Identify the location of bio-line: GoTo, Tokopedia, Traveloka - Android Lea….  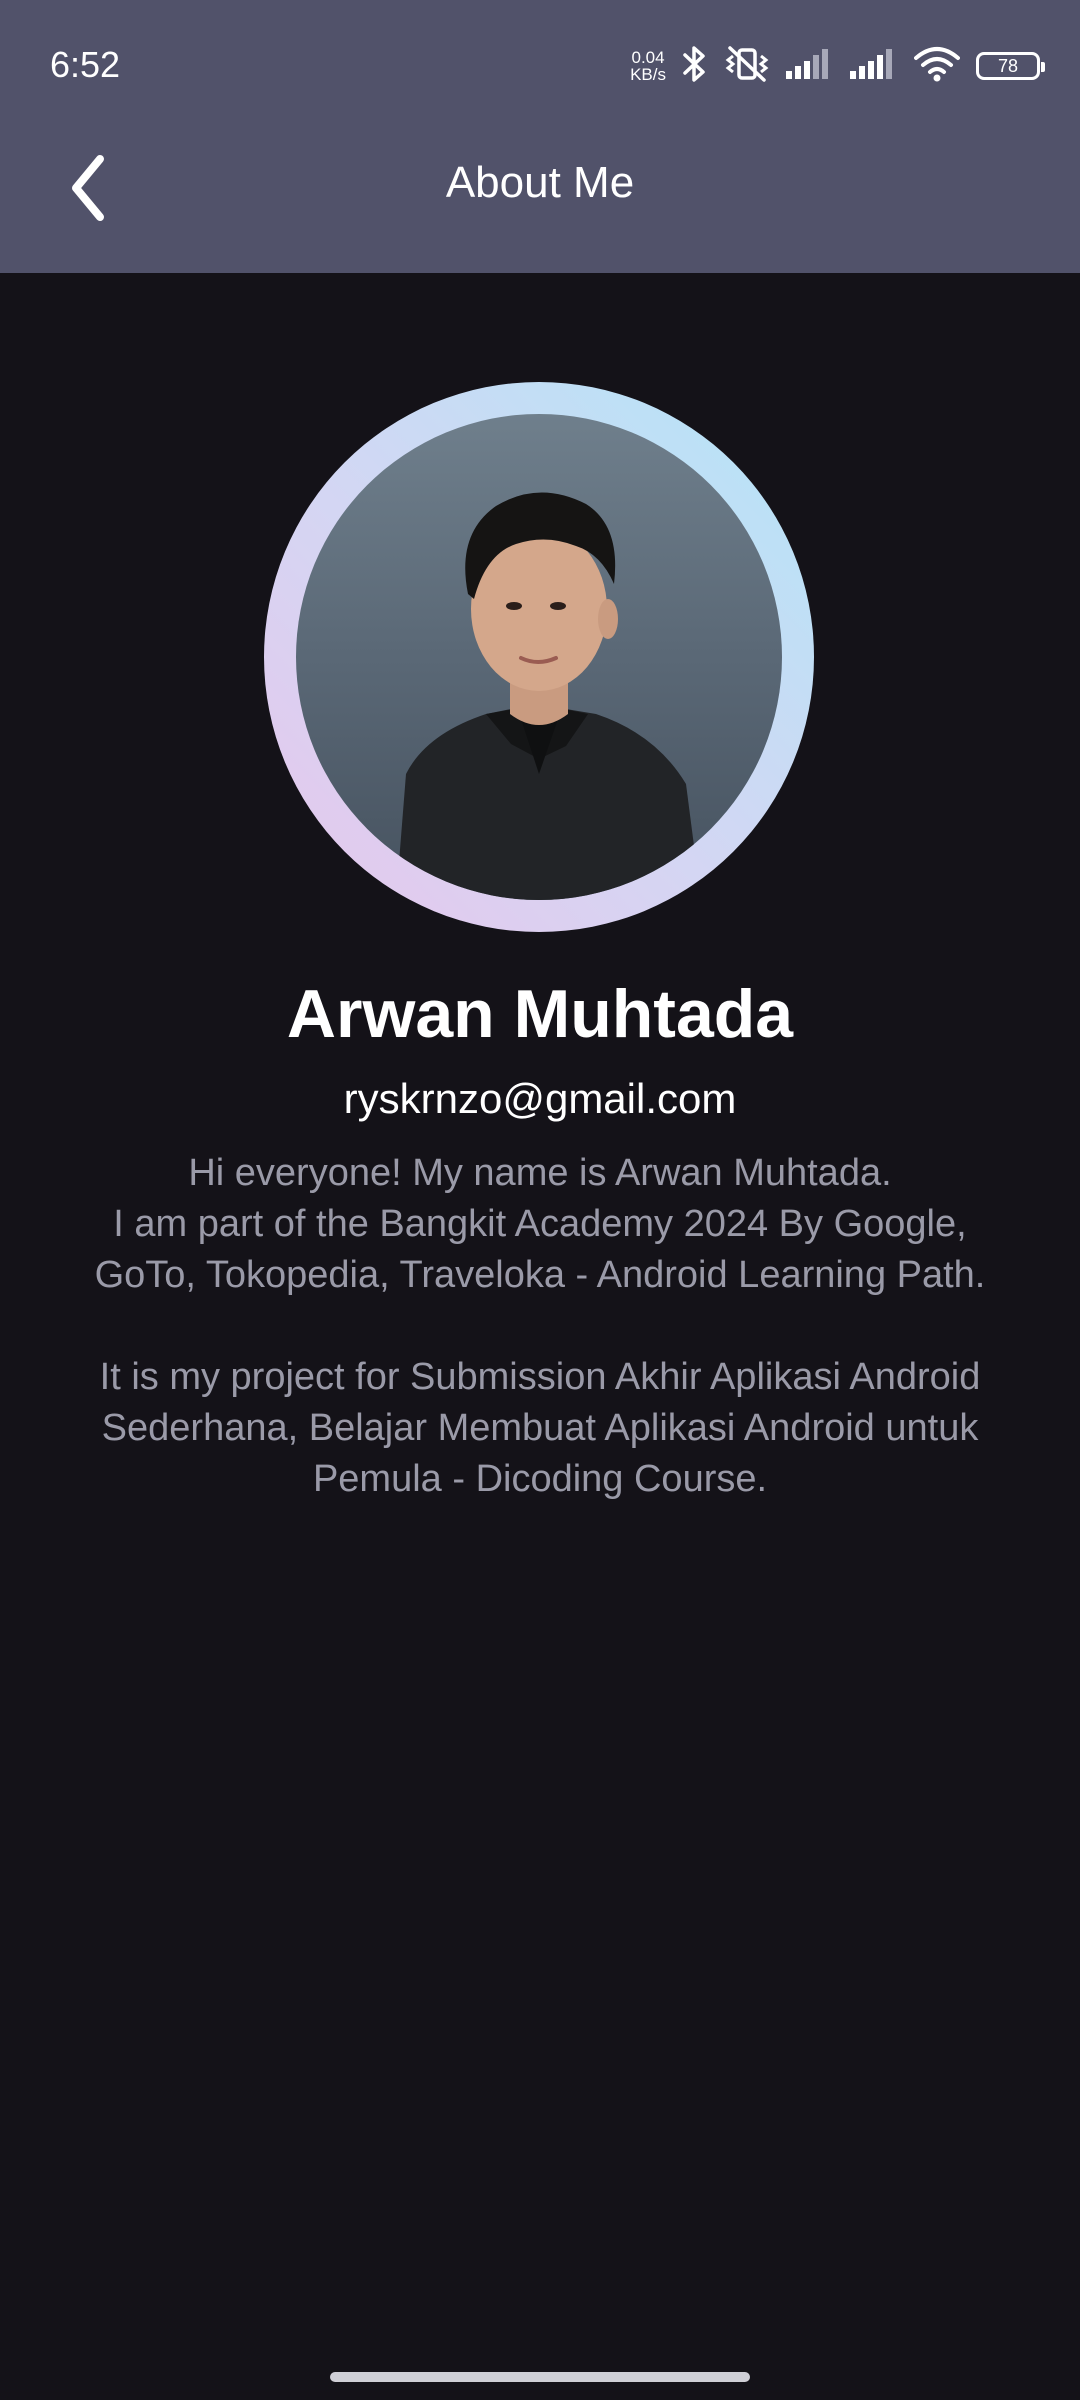
(540, 1275).